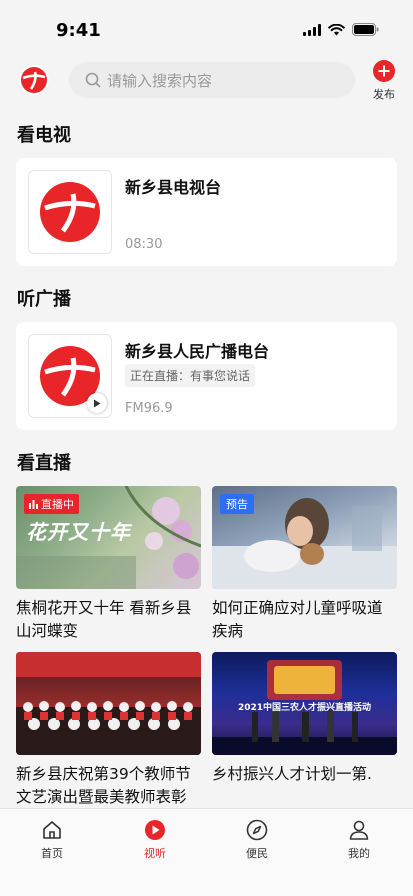 The width and height of the screenshot is (413, 896). What do you see at coordinates (206, 27) in the screenshot?
I see `status-bar: 9:41` at bounding box center [206, 27].